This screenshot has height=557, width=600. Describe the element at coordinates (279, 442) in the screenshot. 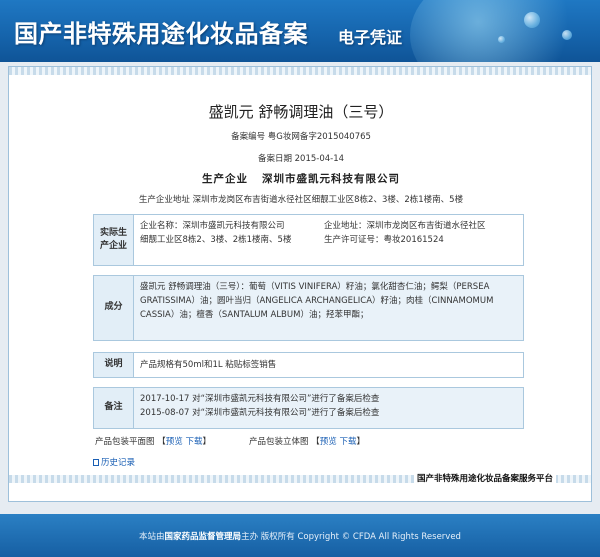

I see `package-stereo-label: 产品包装立体图` at that location.